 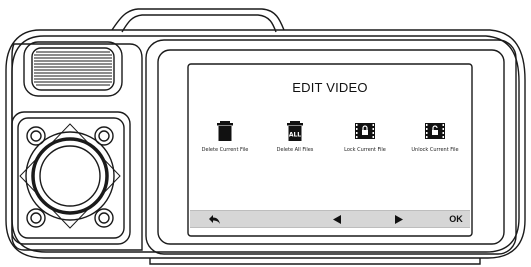 I want to click on menu-item-label: Delete All Files, so click(x=295, y=150).